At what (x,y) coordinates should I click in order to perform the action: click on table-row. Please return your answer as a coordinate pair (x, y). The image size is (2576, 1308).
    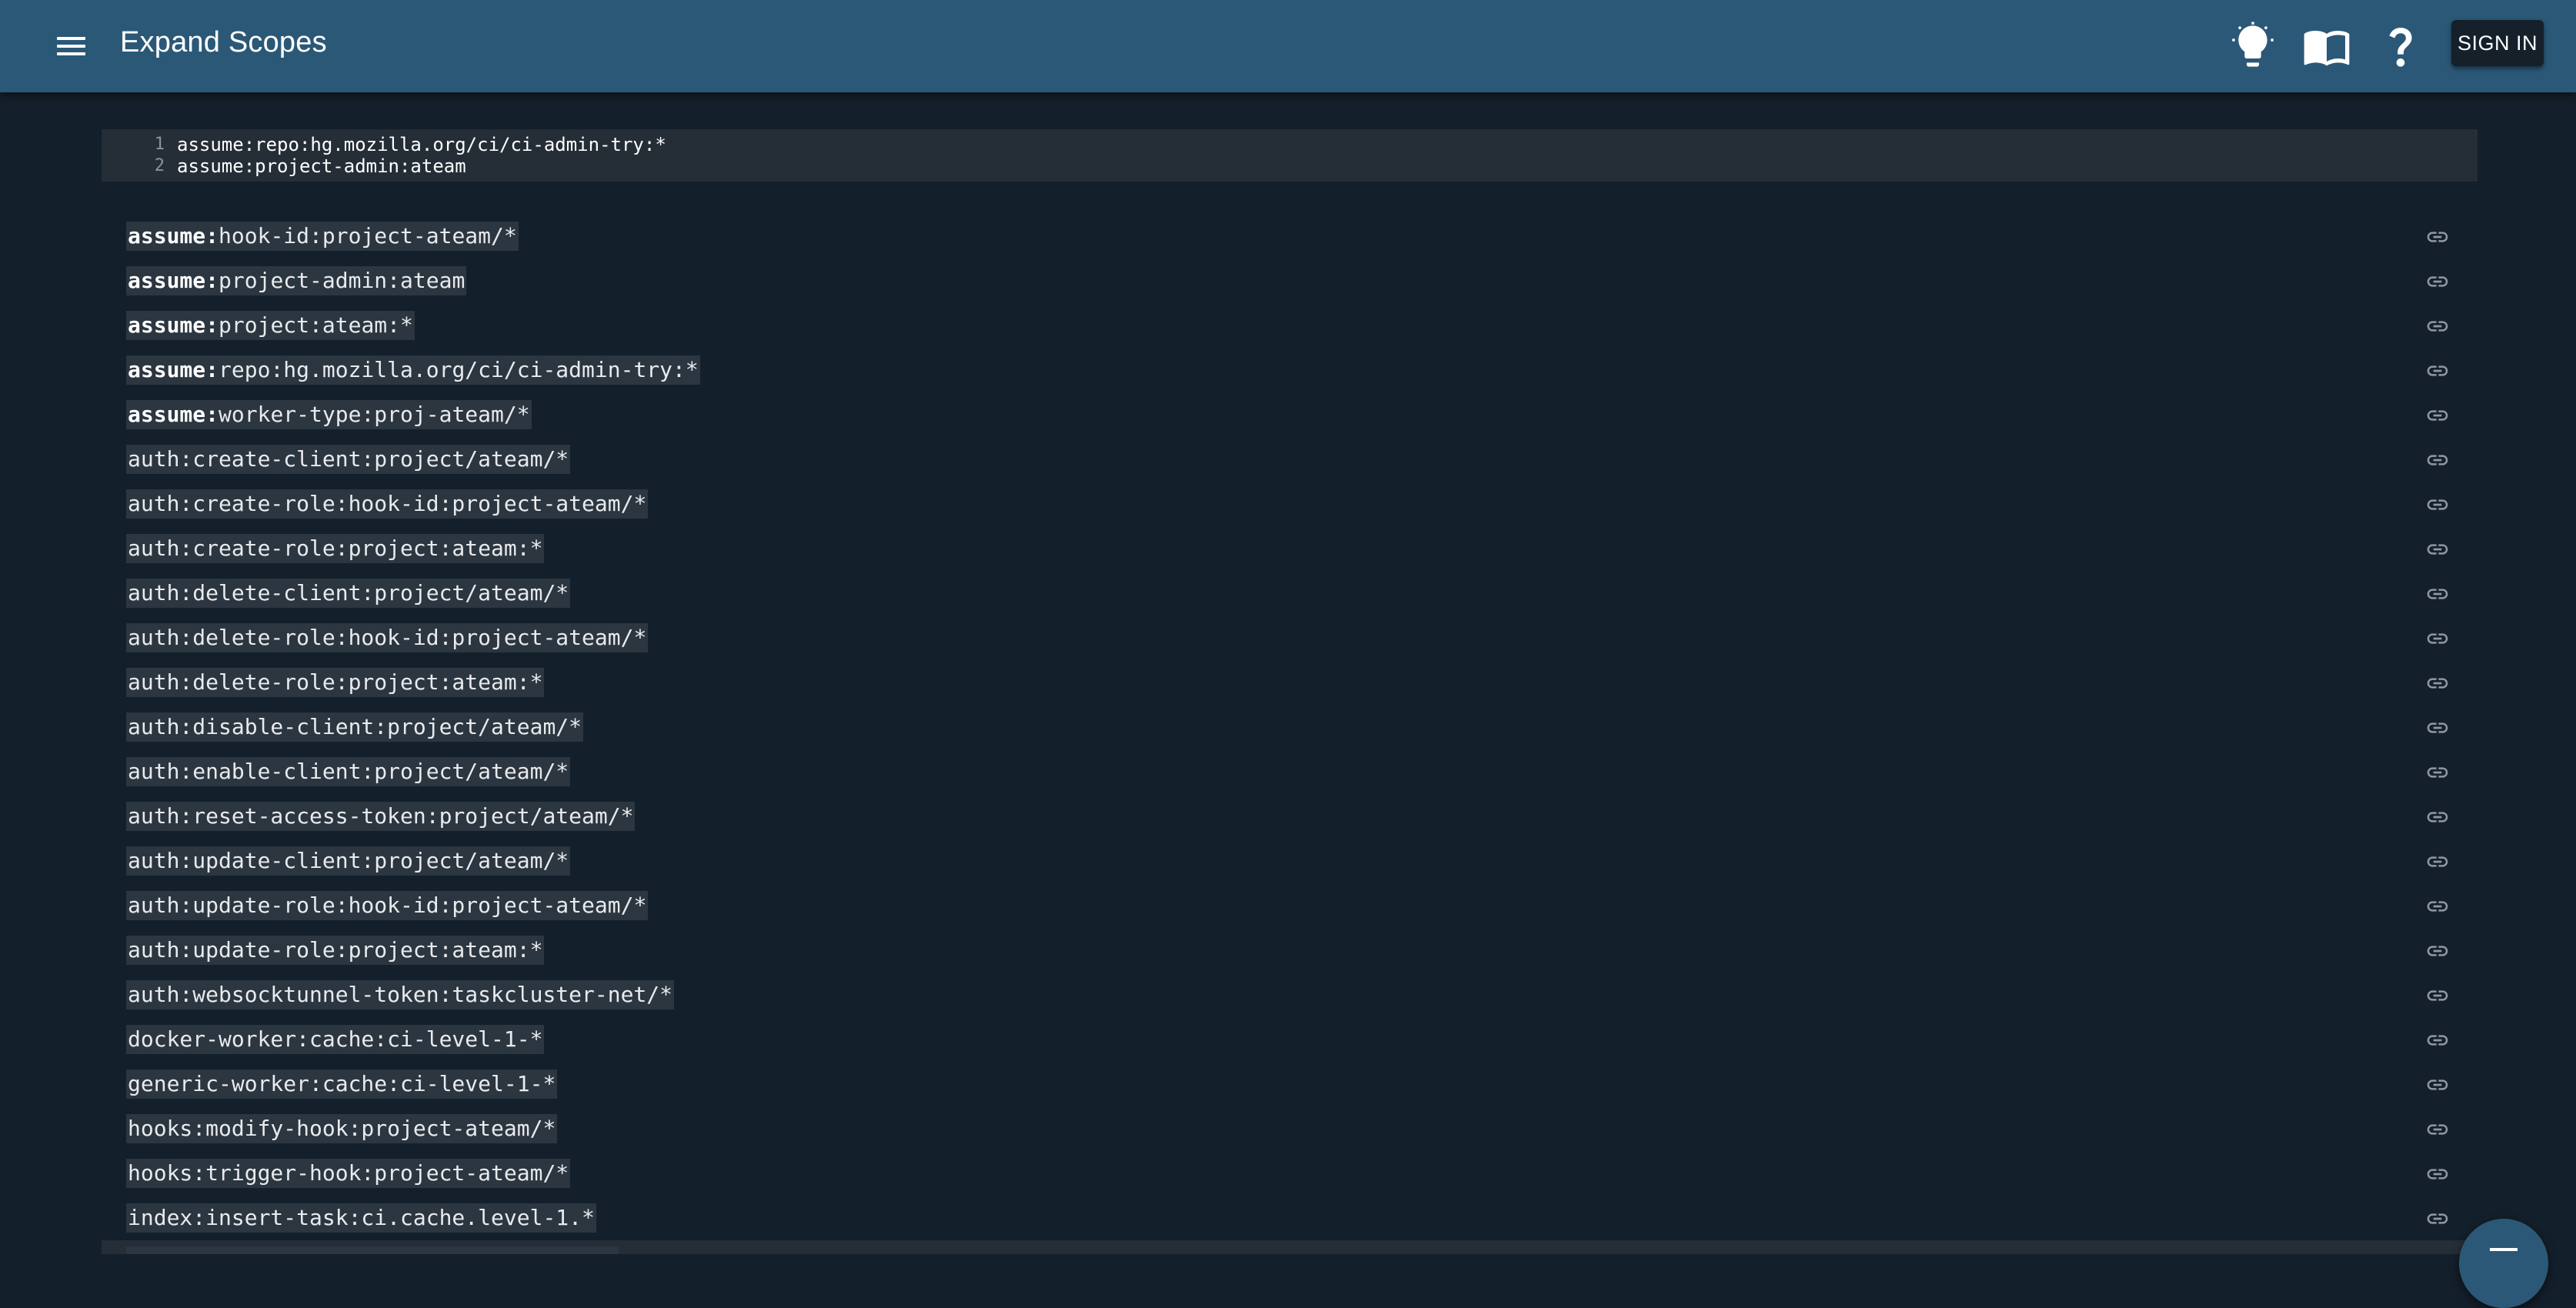
    Looking at the image, I should click on (1290, 1247).